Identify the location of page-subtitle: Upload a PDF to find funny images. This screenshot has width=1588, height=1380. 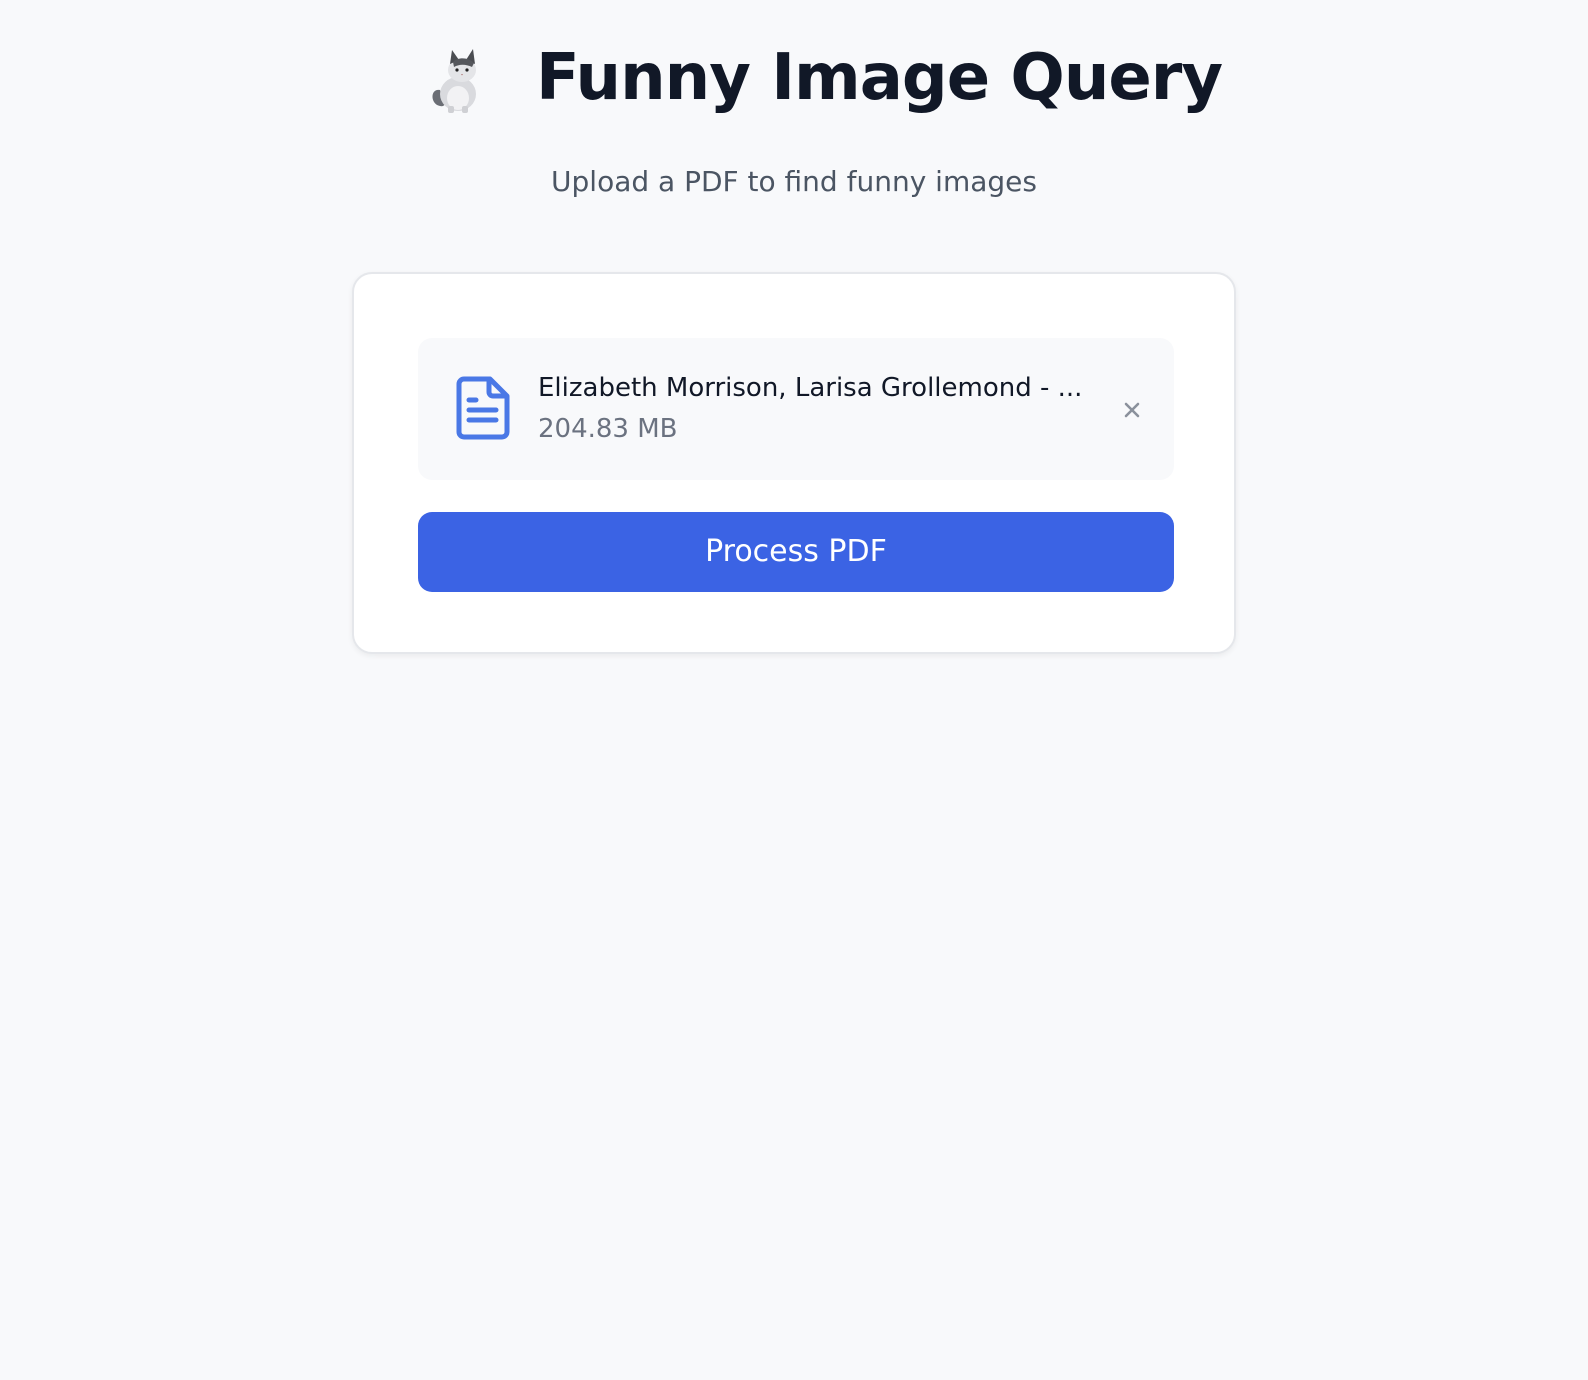
(794, 181).